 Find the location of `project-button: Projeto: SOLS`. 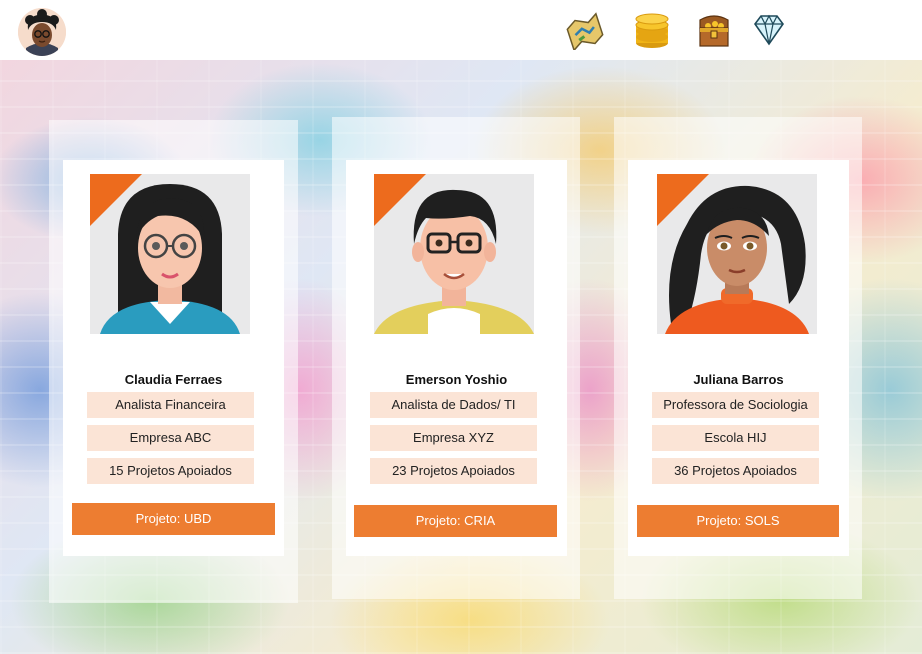

project-button: Projeto: SOLS is located at coordinates (738, 521).